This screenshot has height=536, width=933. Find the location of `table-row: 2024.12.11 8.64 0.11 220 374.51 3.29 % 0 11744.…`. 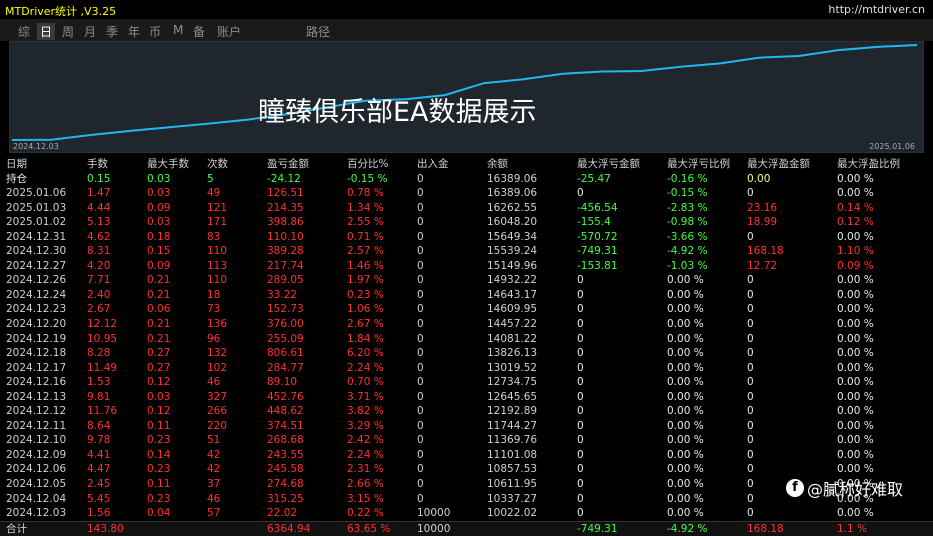

table-row: 2024.12.11 8.64 0.11 220 374.51 3.29 % 0 11744.… is located at coordinates (466, 426).